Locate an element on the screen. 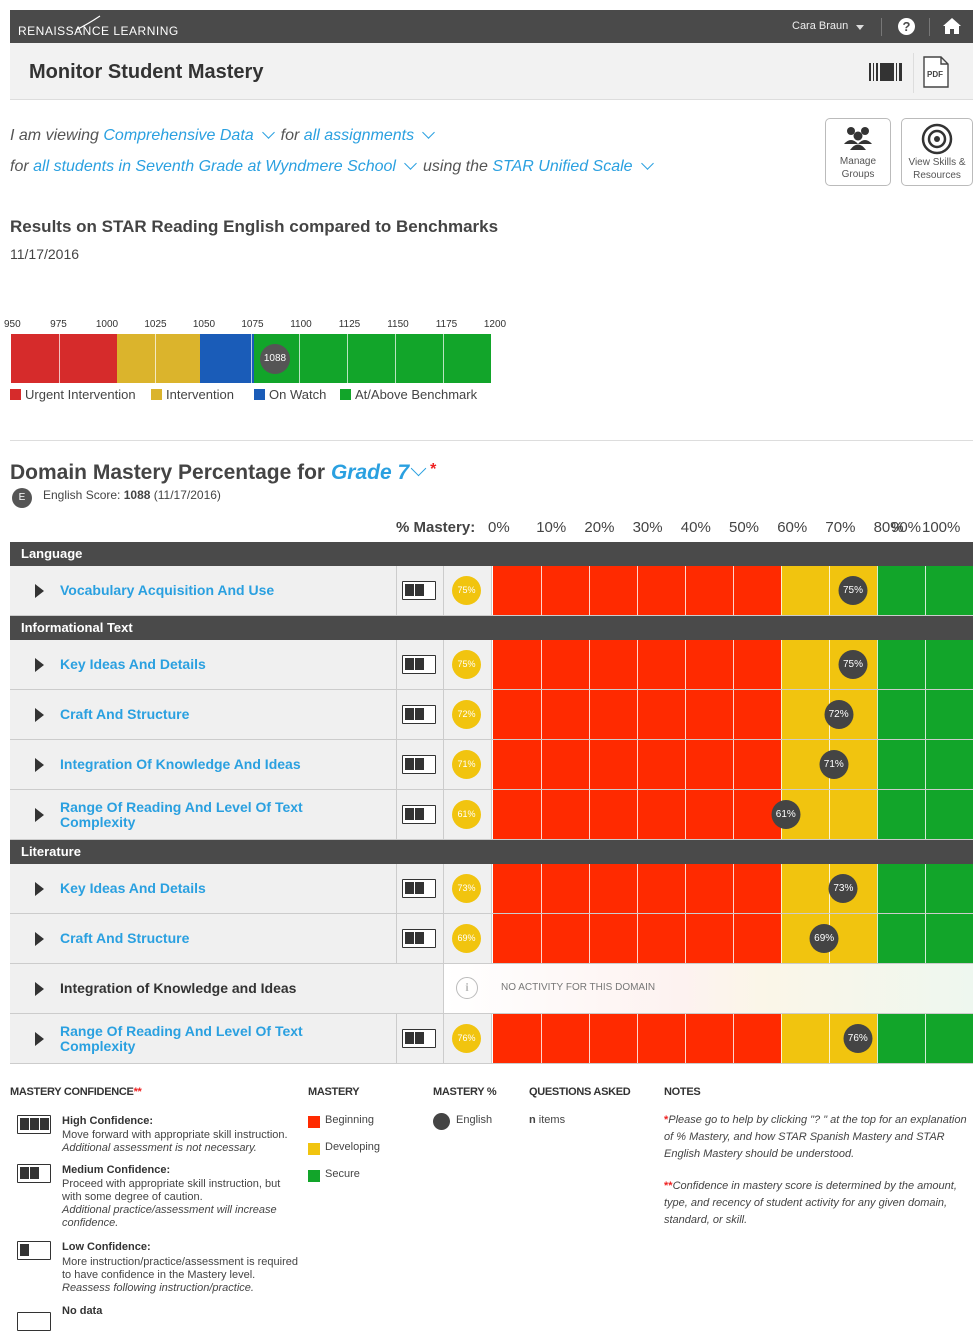 The height and width of the screenshot is (1337, 973). header-text: MASTERY CONFIDENCE is located at coordinates (72, 1092).